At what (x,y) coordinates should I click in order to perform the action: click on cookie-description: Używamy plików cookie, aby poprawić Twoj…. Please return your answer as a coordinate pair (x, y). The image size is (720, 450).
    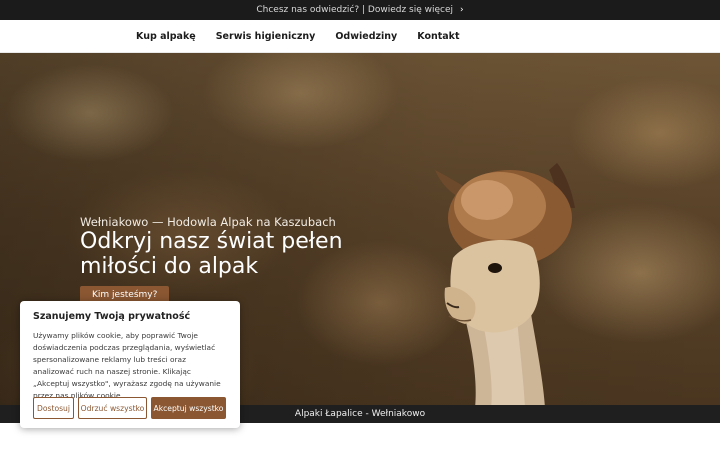
    Looking at the image, I should click on (127, 365).